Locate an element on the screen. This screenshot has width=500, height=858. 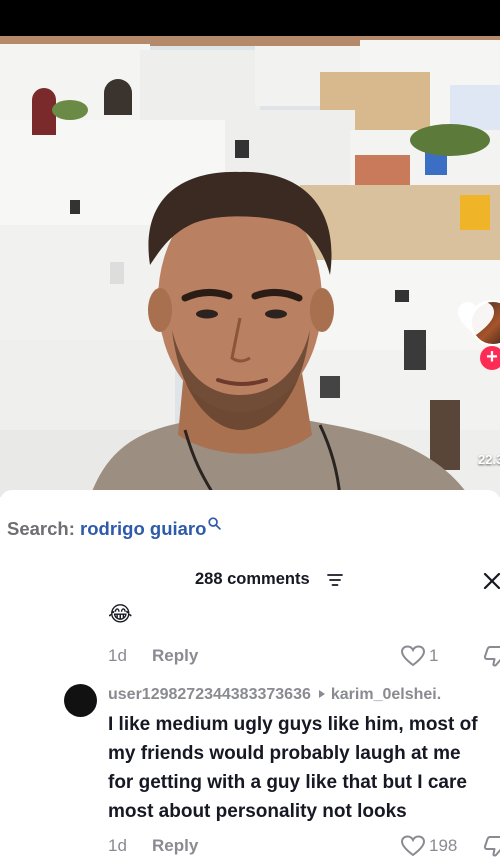
plus-icon: + is located at coordinates (490, 358).